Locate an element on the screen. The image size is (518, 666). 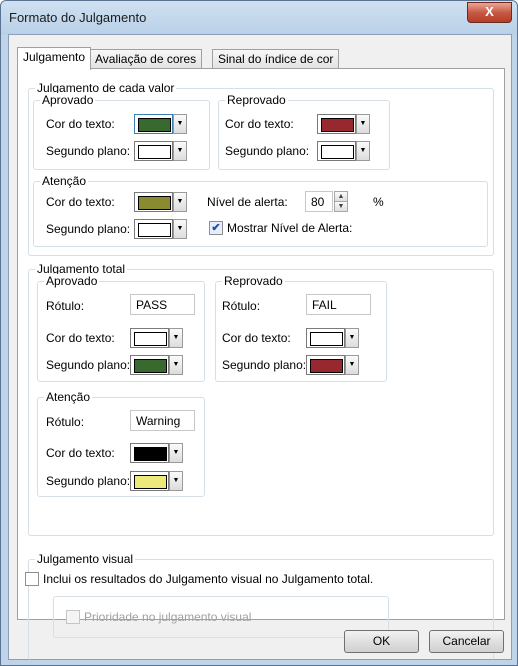
each-pass-text-color-picker: ▼ is located at coordinates (160, 124).